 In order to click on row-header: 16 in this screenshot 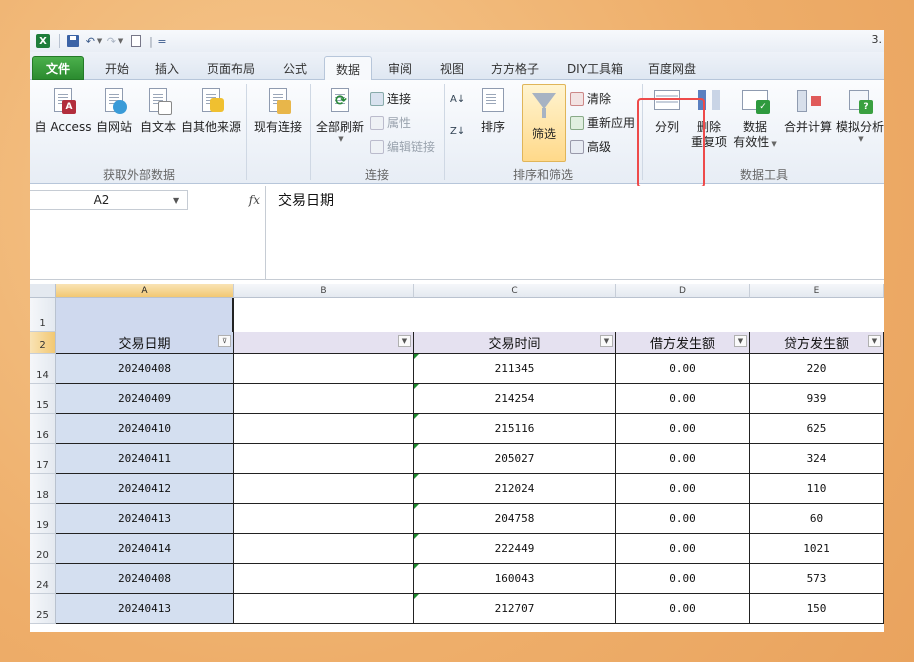, I will do `click(43, 429)`.